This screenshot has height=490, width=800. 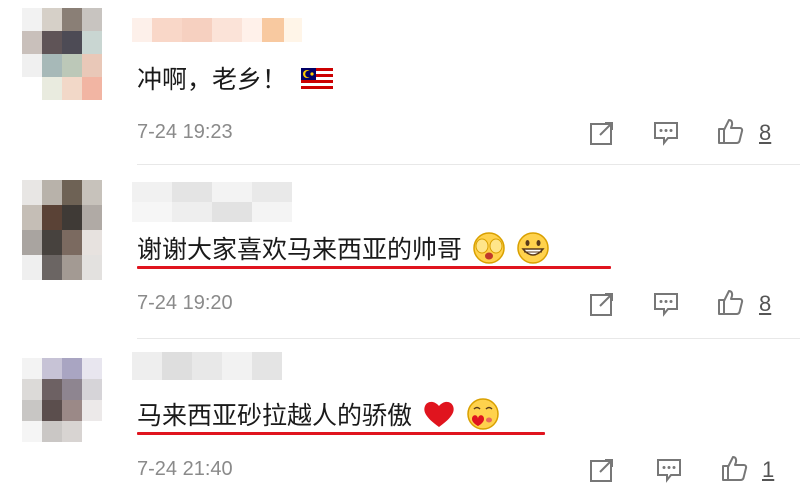 What do you see at coordinates (483, 417) in the screenshot?
I see `blowing-kiss-emoji-icon` at bounding box center [483, 417].